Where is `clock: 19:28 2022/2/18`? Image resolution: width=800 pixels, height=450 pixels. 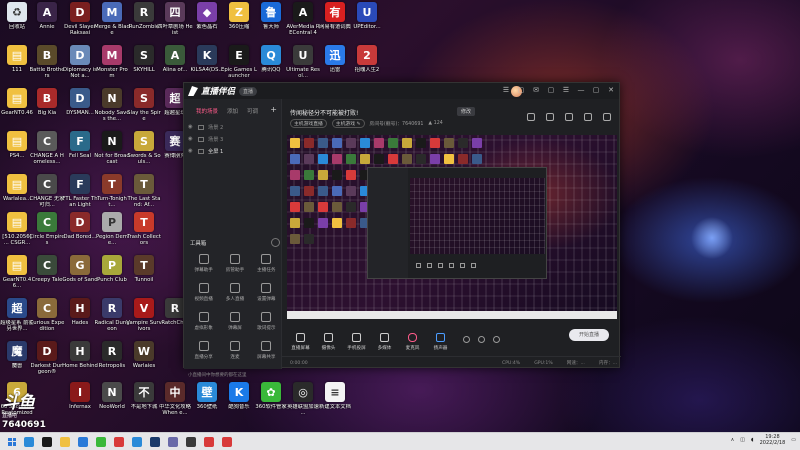
clock: 19:28 2022/2/18 is located at coordinates (773, 440).